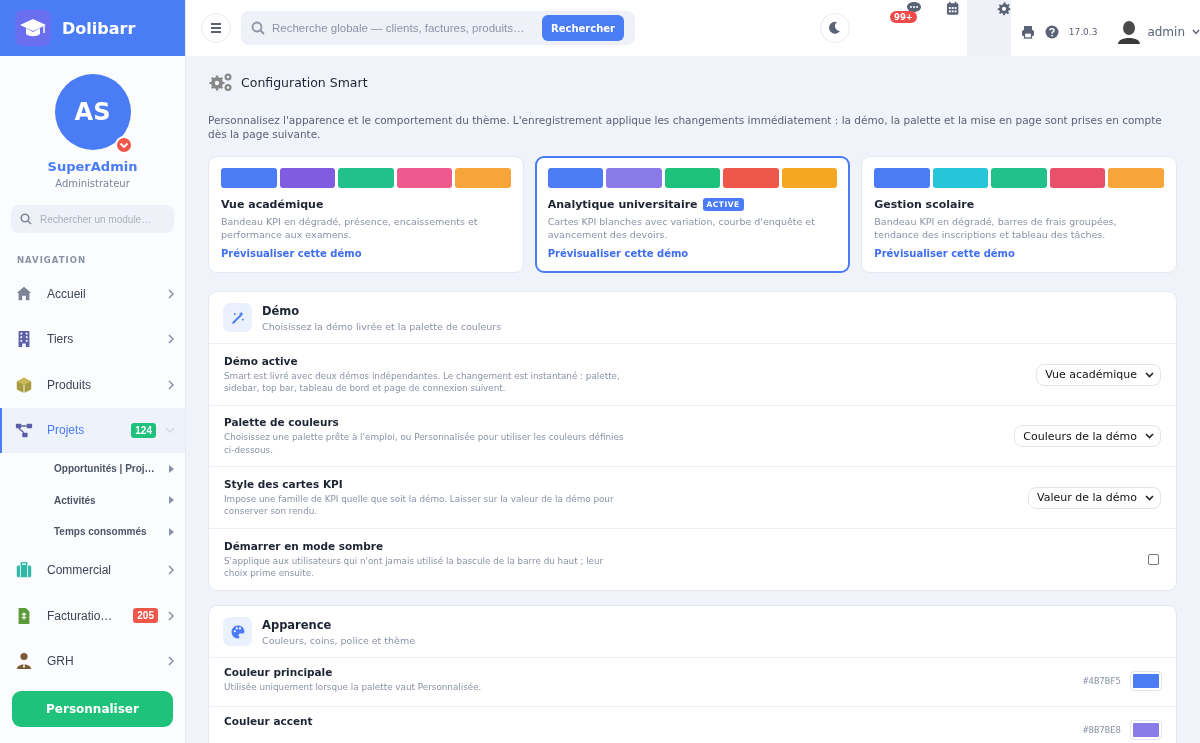  What do you see at coordinates (92, 339) in the screenshot?
I see `nav-item: Tiers` at bounding box center [92, 339].